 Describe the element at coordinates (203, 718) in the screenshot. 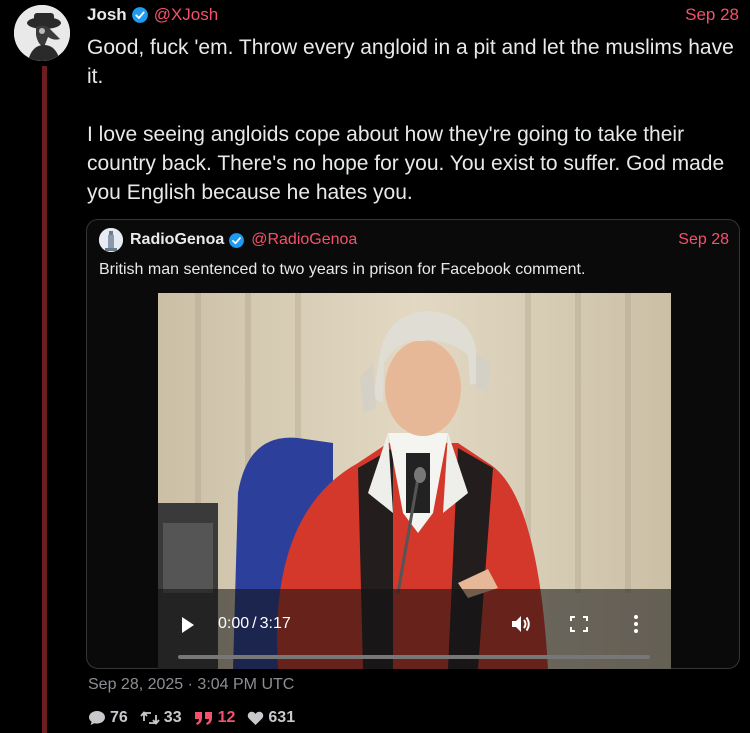

I see `quote-icon` at that location.